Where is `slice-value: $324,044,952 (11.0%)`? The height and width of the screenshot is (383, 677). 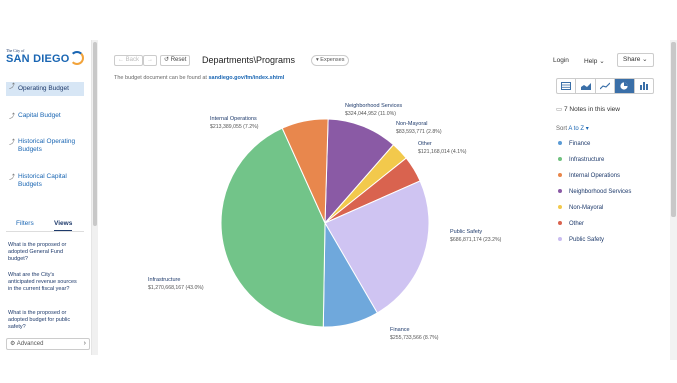 slice-value: $324,044,952 (11.0%) is located at coordinates (370, 114).